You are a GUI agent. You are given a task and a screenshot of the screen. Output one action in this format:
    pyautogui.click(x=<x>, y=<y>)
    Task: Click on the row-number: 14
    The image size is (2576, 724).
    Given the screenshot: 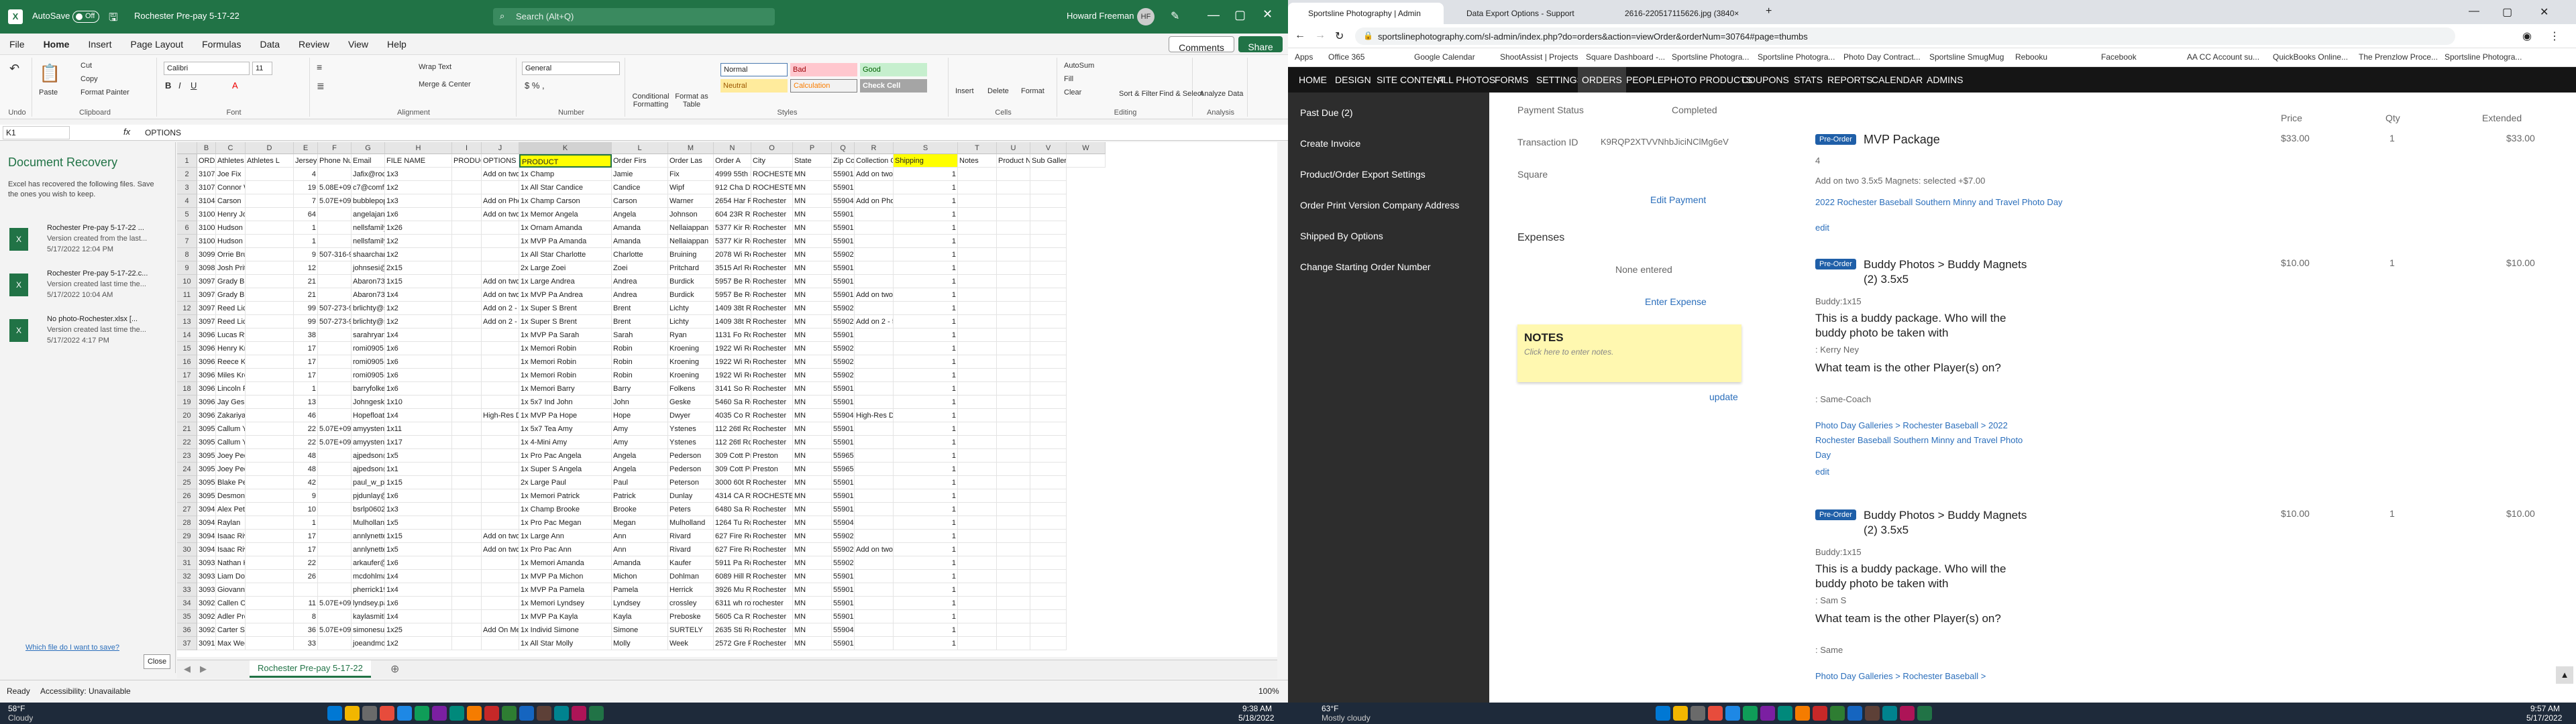 What is the action you would take?
    pyautogui.click(x=187, y=335)
    